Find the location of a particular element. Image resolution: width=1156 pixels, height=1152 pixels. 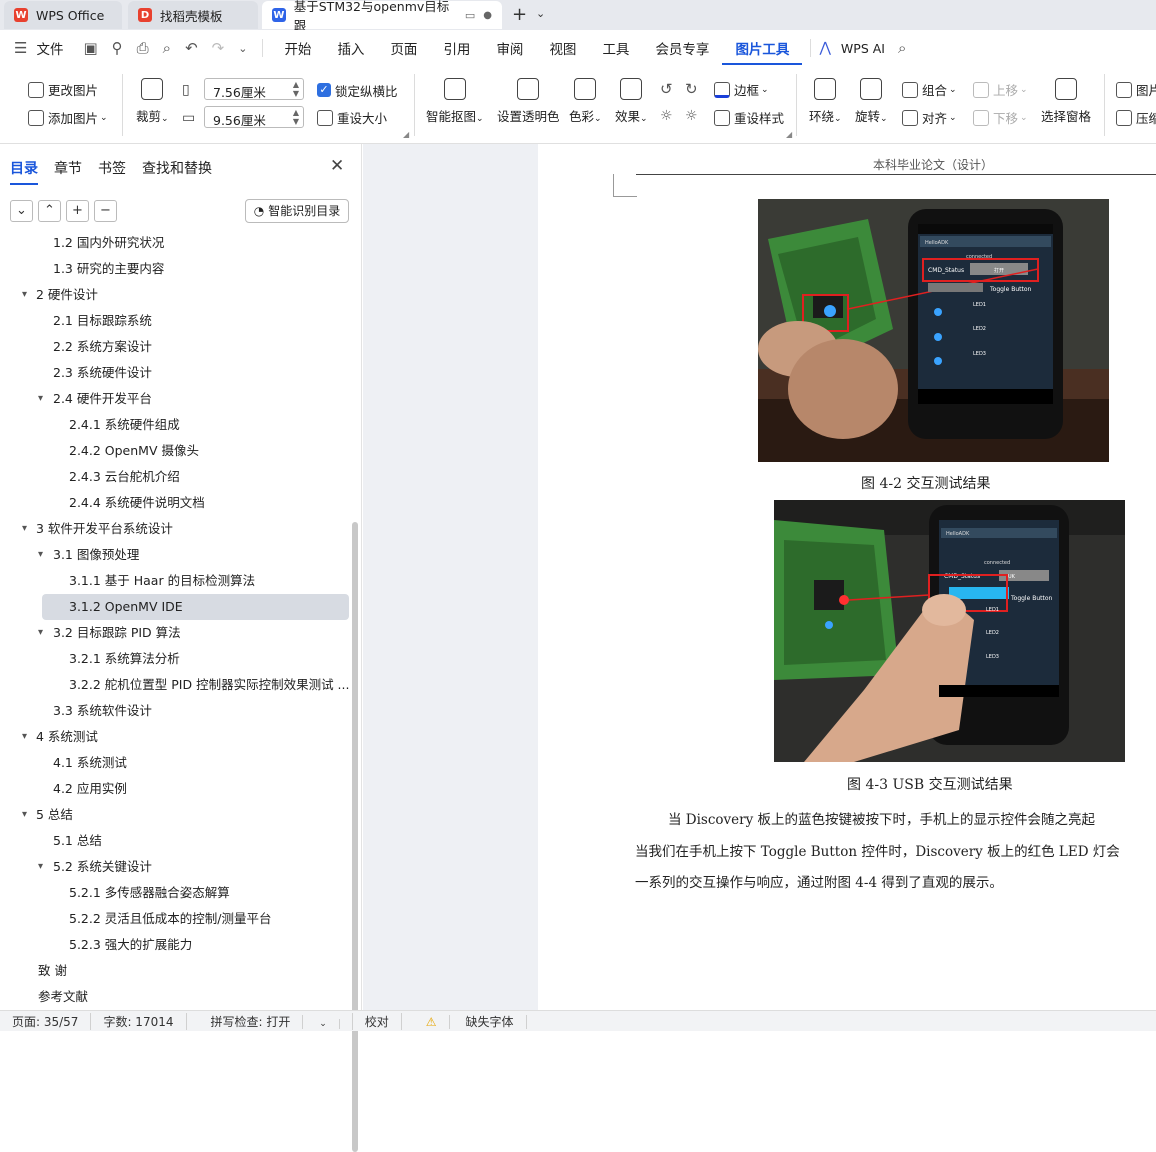

toc-item: 2.4.2 OpenMV 摄像头 is located at coordinates (175, 451).